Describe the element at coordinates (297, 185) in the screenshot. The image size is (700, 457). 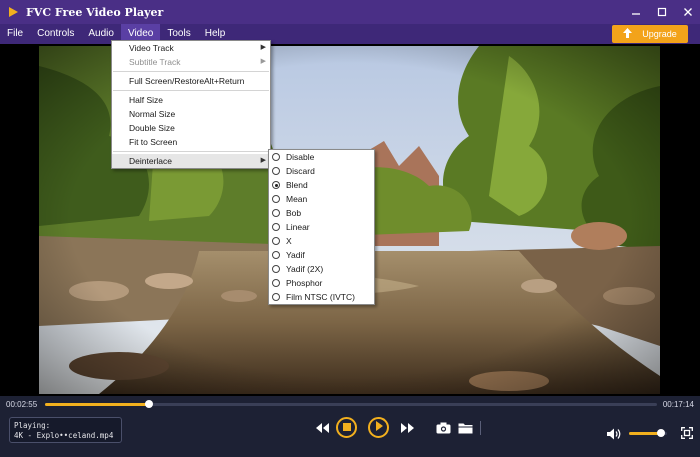
I see `option-label: Blend` at that location.